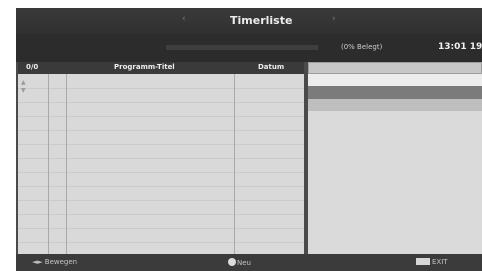 This screenshot has width=482, height=271. What do you see at coordinates (232, 262) in the screenshot?
I see `red-button-icon` at bounding box center [232, 262].